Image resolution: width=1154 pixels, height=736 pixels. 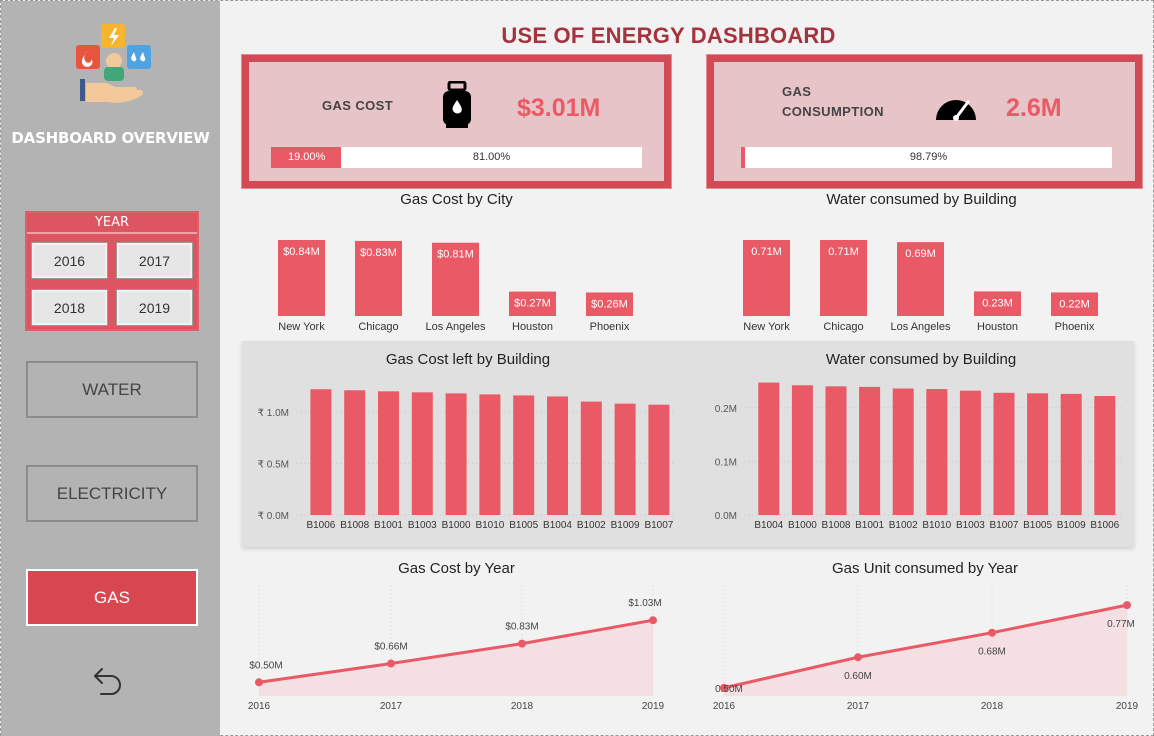 What do you see at coordinates (456, 568) in the screenshot?
I see `gas-cost-by-year-title: Gas Cost by Year` at bounding box center [456, 568].